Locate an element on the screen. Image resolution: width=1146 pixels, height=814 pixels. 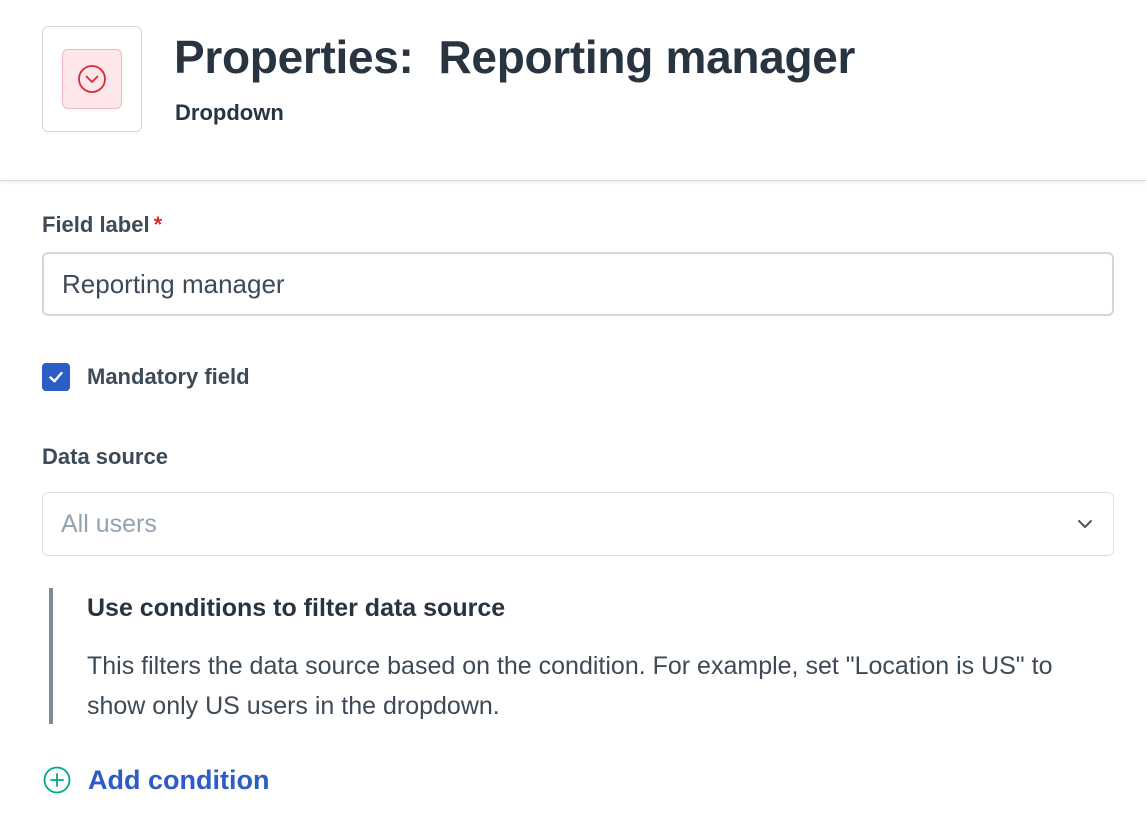
field-type-icon-box is located at coordinates (92, 79).